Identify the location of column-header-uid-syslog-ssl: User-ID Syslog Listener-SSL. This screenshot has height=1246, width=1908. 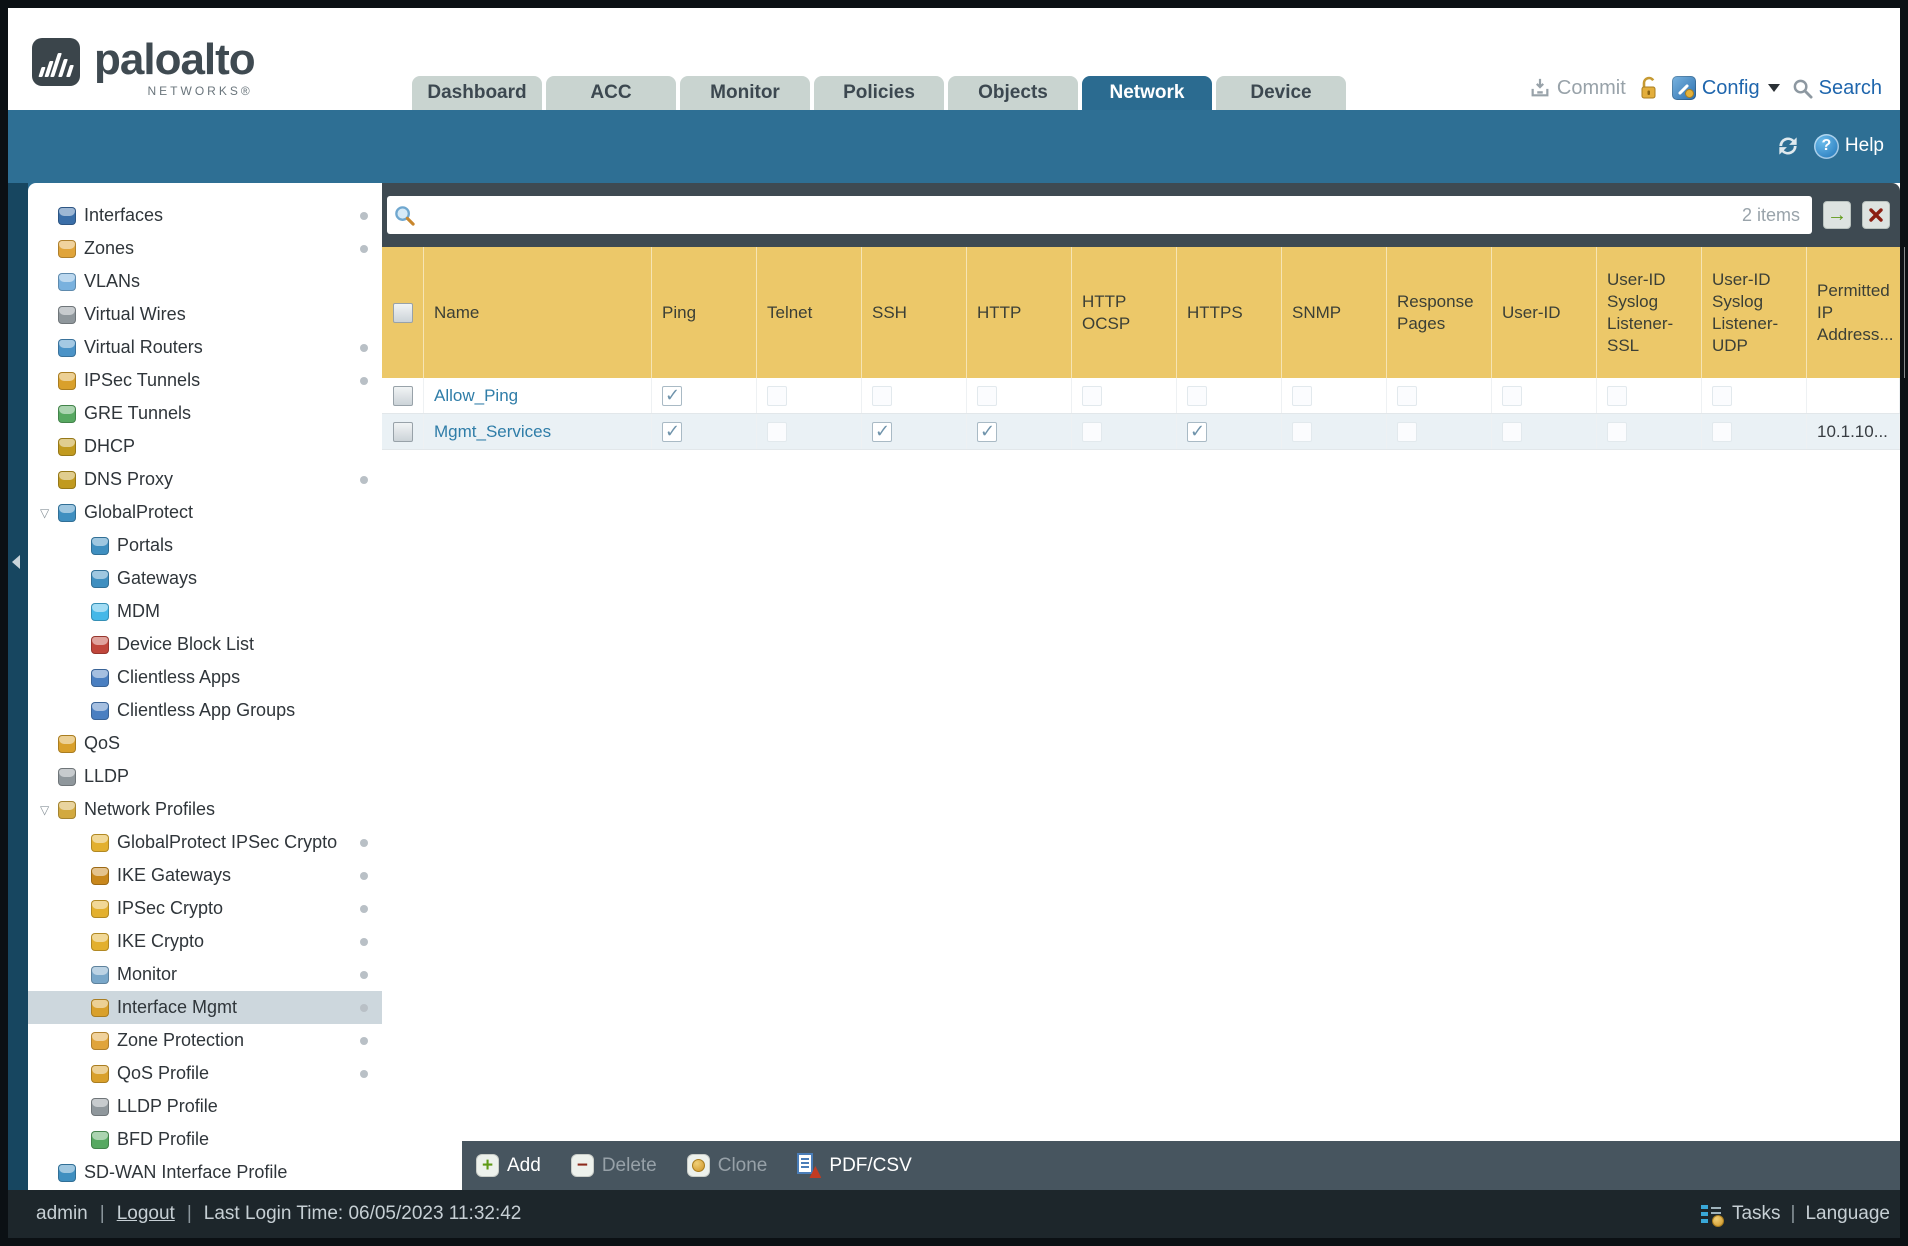
(1649, 312).